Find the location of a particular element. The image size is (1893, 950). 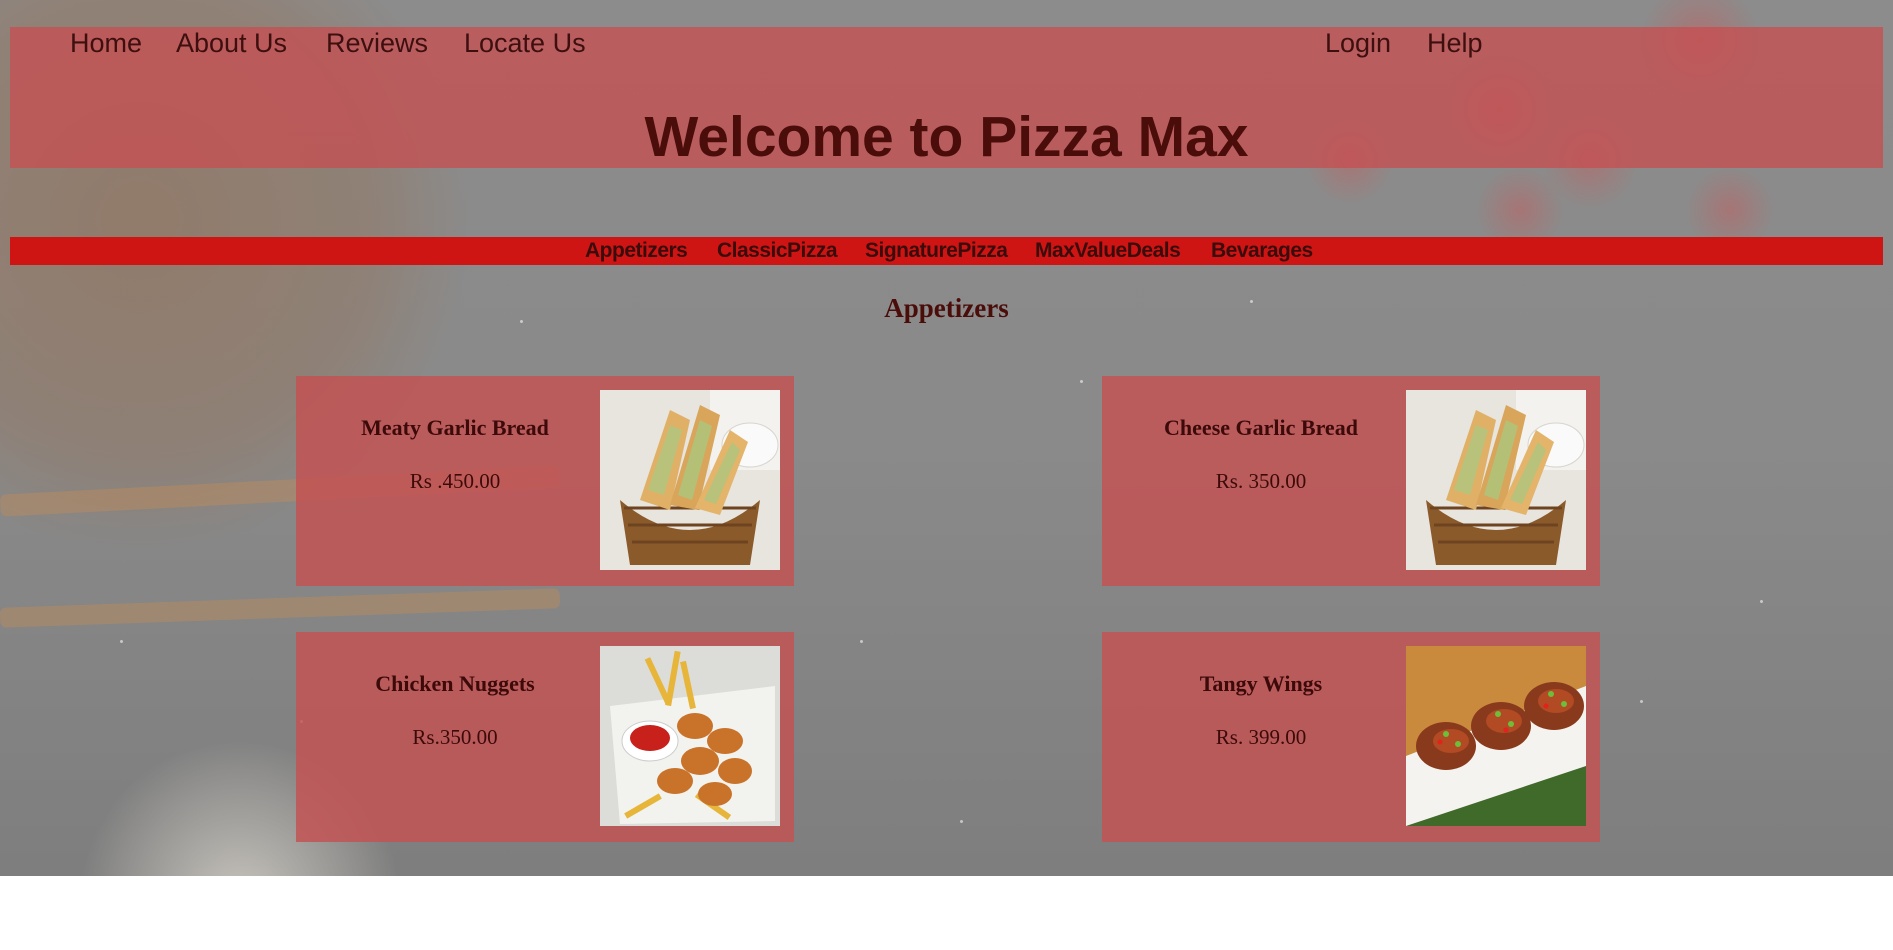

menu-item-name: Meaty Garlic Bread is located at coordinates (455, 427).